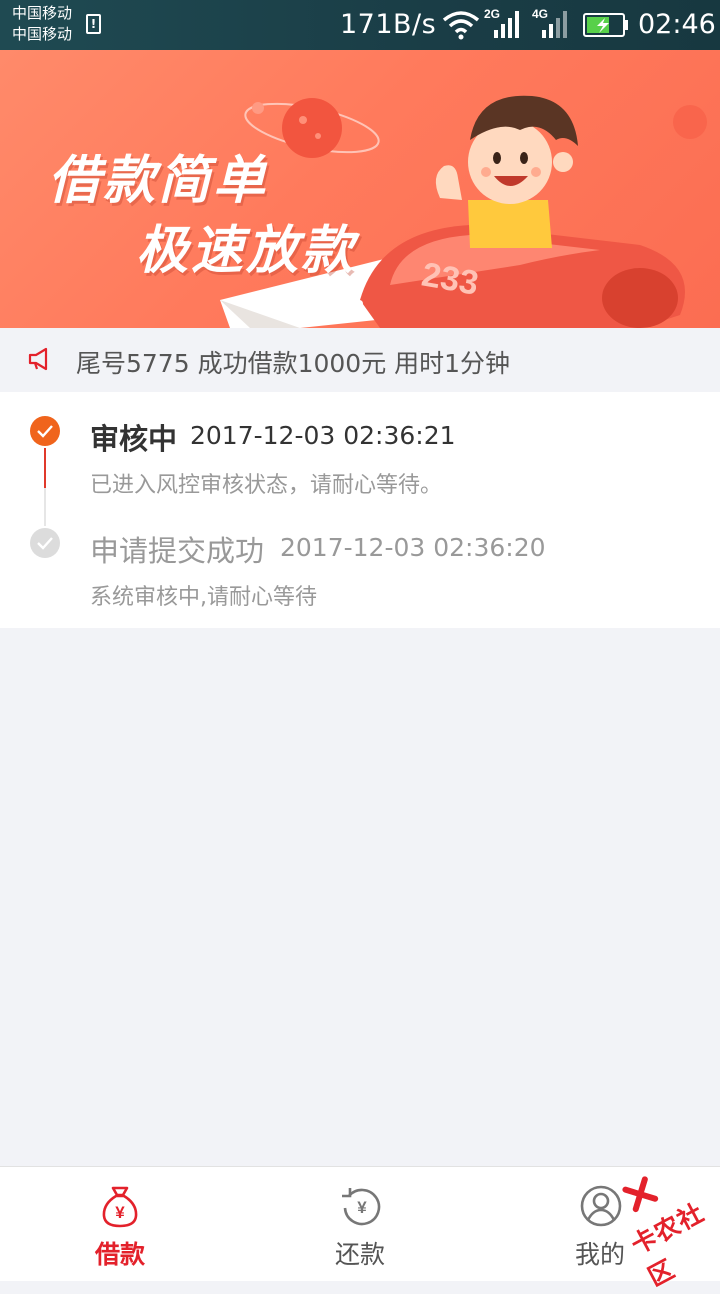 The height and width of the screenshot is (1294, 720). I want to click on repay-refresh-icon: ¥, so click(361, 1207).